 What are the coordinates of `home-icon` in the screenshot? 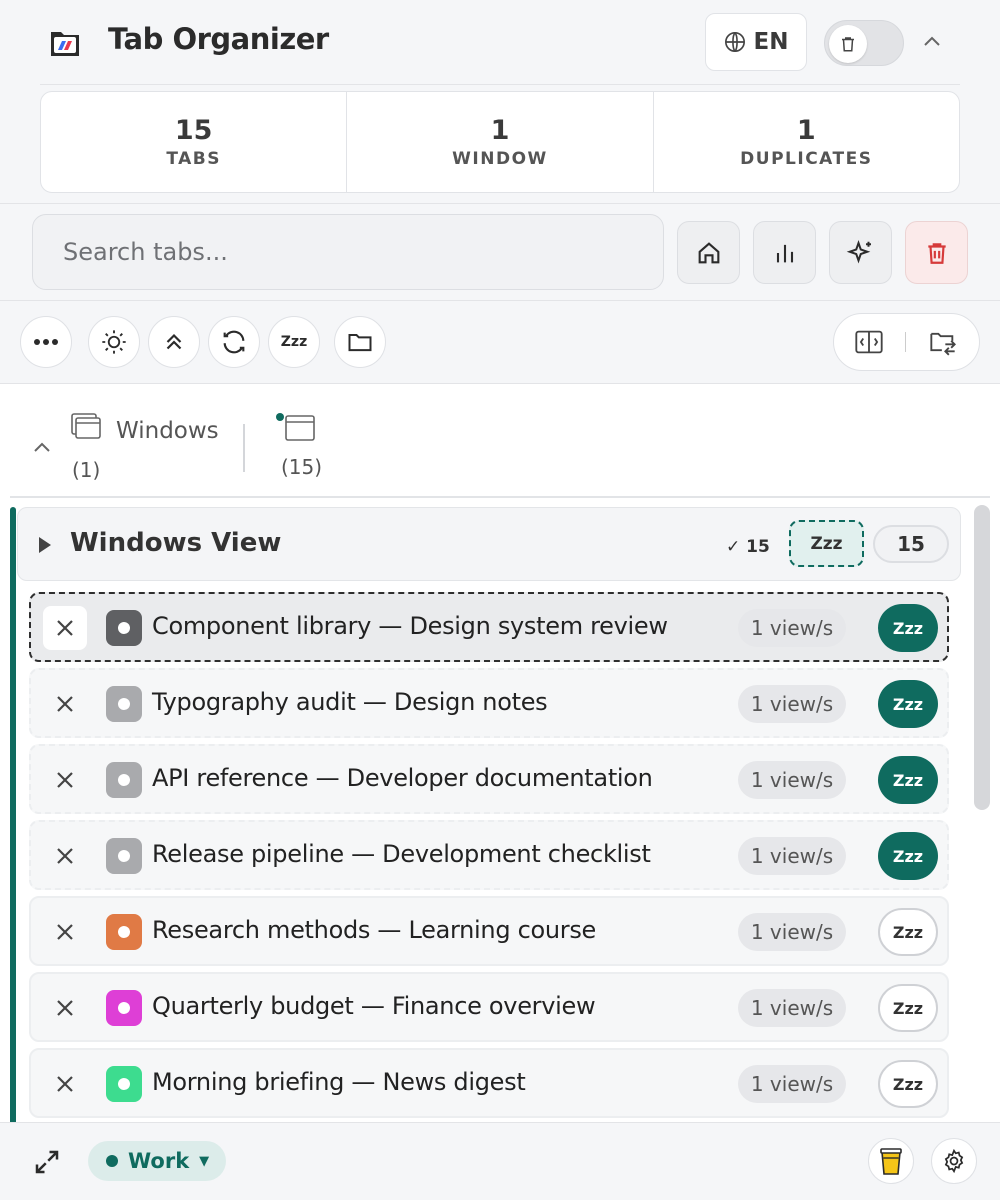 It's located at (708, 252).